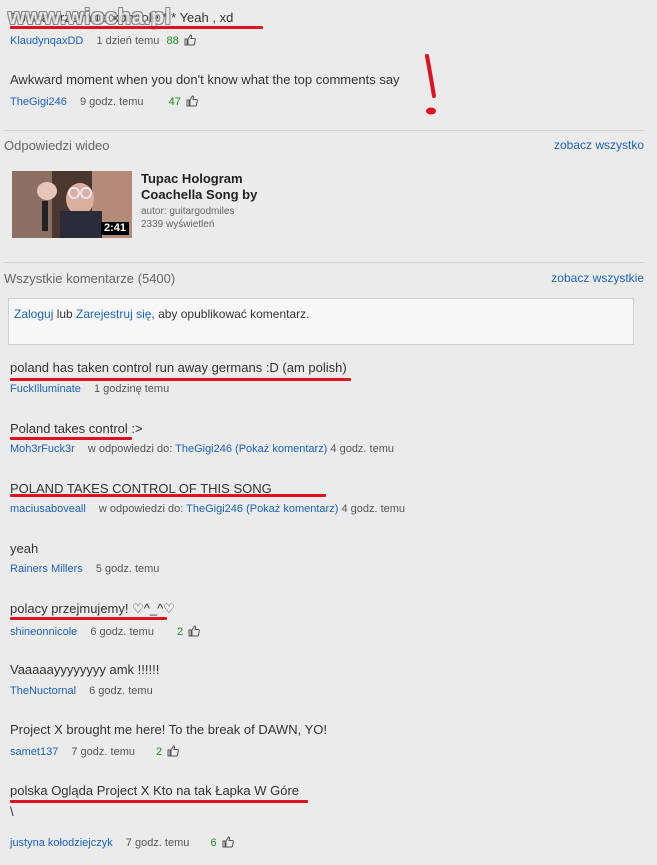 The height and width of the screenshot is (865, 657). I want to click on video-responses-title: Odpowiedzi wideo, so click(57, 145).